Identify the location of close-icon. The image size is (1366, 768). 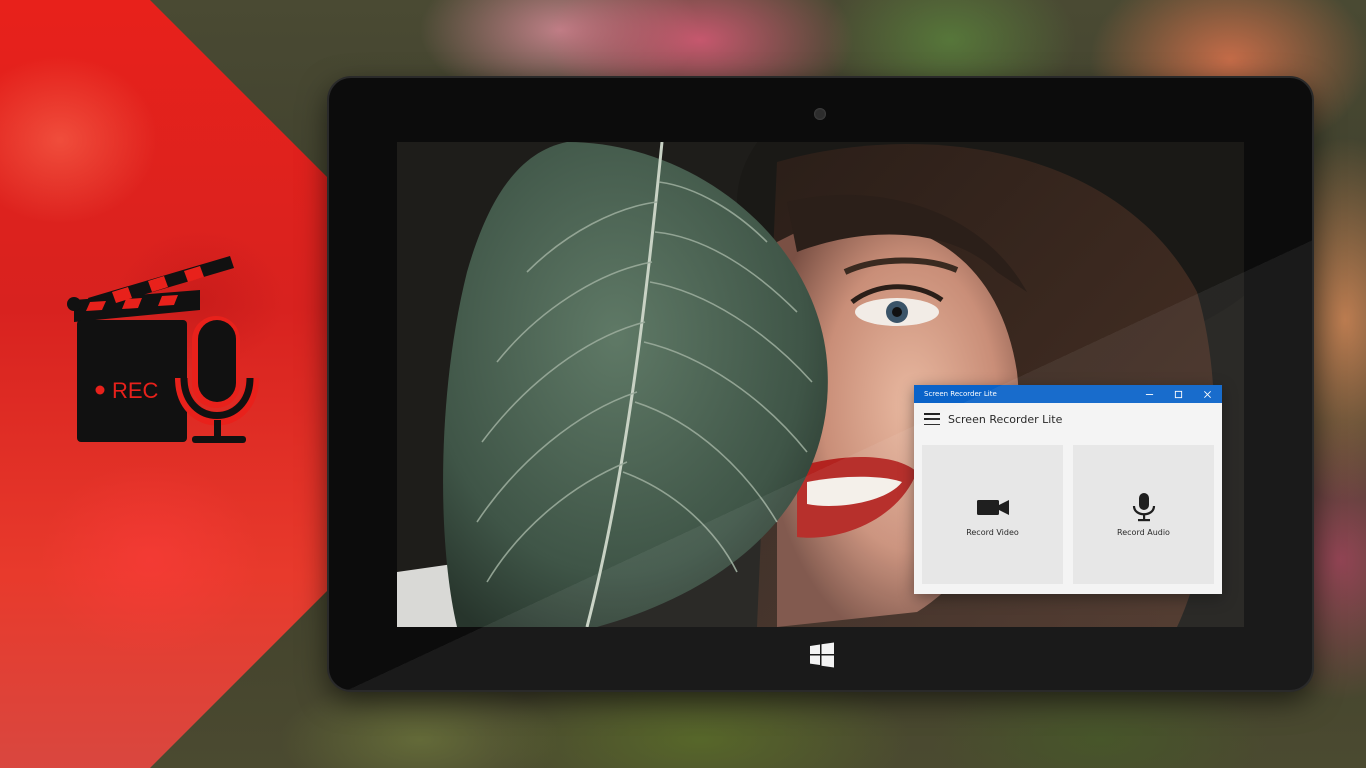
(1207, 394).